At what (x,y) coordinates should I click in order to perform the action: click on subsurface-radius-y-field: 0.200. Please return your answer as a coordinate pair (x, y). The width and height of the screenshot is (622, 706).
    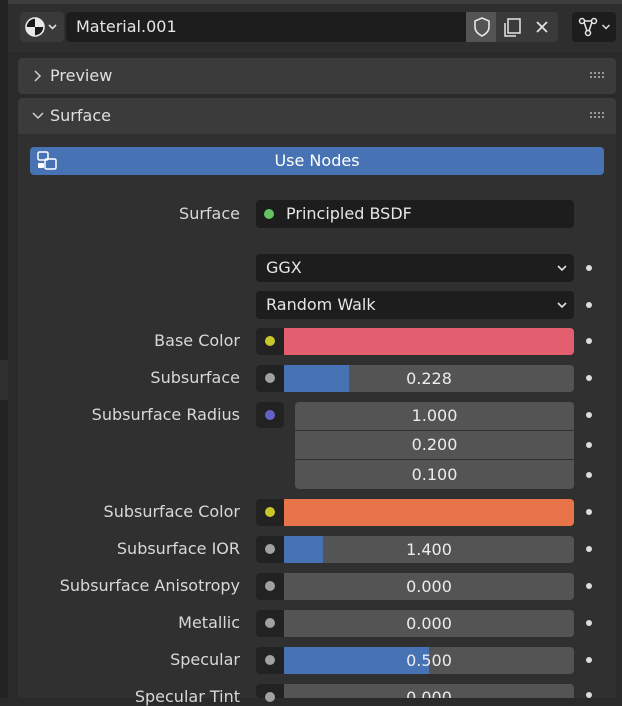
    Looking at the image, I should click on (434, 445).